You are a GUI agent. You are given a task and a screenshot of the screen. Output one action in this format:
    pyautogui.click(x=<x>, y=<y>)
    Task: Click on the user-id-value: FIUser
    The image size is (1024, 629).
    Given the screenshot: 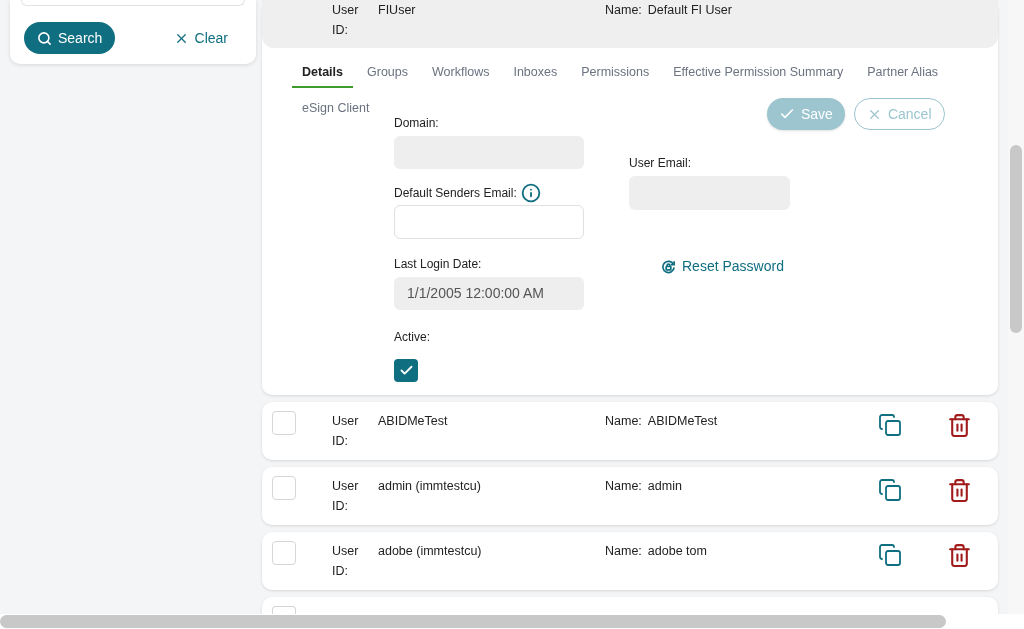 What is the action you would take?
    pyautogui.click(x=397, y=10)
    